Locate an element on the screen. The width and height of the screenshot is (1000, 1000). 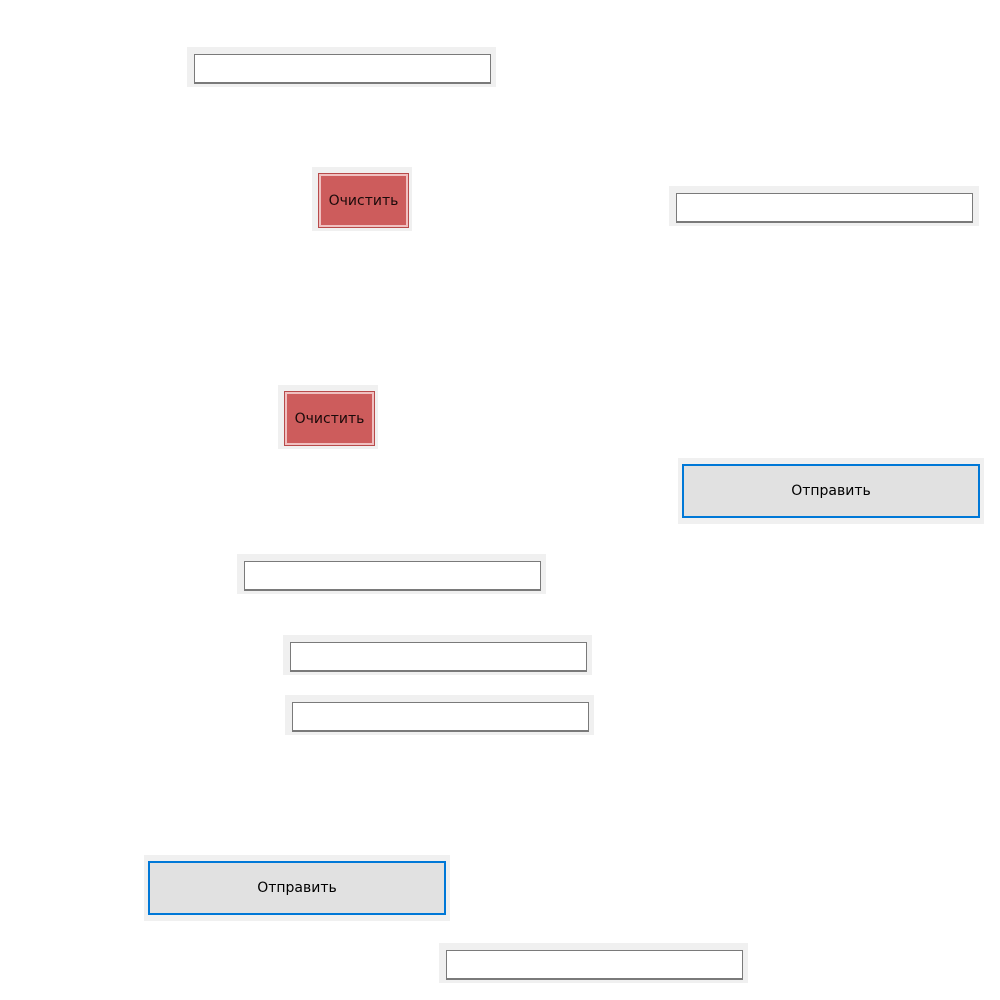
text-field-3-container is located at coordinates (391, 574).